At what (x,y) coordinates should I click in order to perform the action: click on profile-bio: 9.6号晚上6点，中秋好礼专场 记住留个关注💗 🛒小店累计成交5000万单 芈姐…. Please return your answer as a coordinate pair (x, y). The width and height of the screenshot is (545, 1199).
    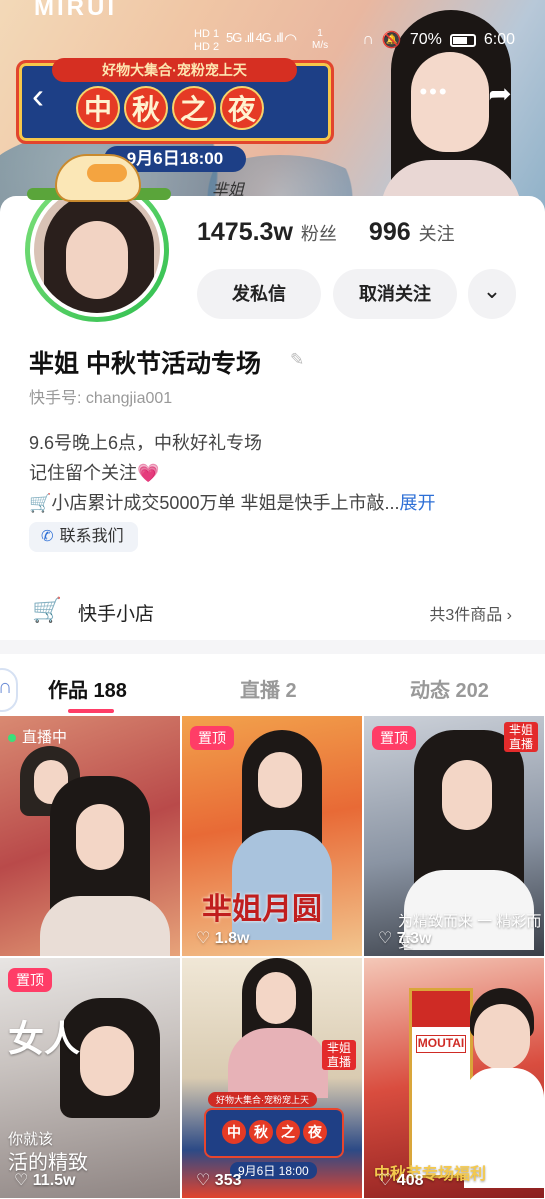
    Looking at the image, I should click on (279, 473).